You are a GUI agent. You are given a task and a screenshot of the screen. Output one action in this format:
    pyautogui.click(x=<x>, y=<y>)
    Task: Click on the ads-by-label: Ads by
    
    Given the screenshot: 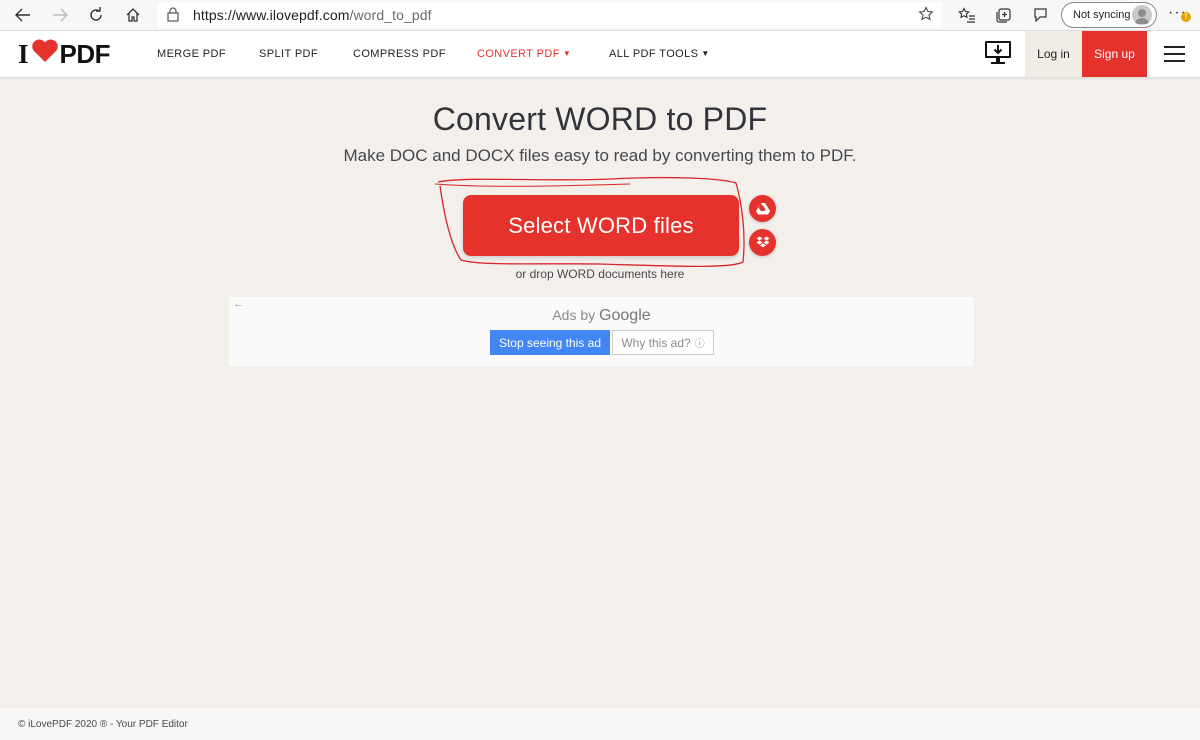 What is the action you would take?
    pyautogui.click(x=574, y=315)
    